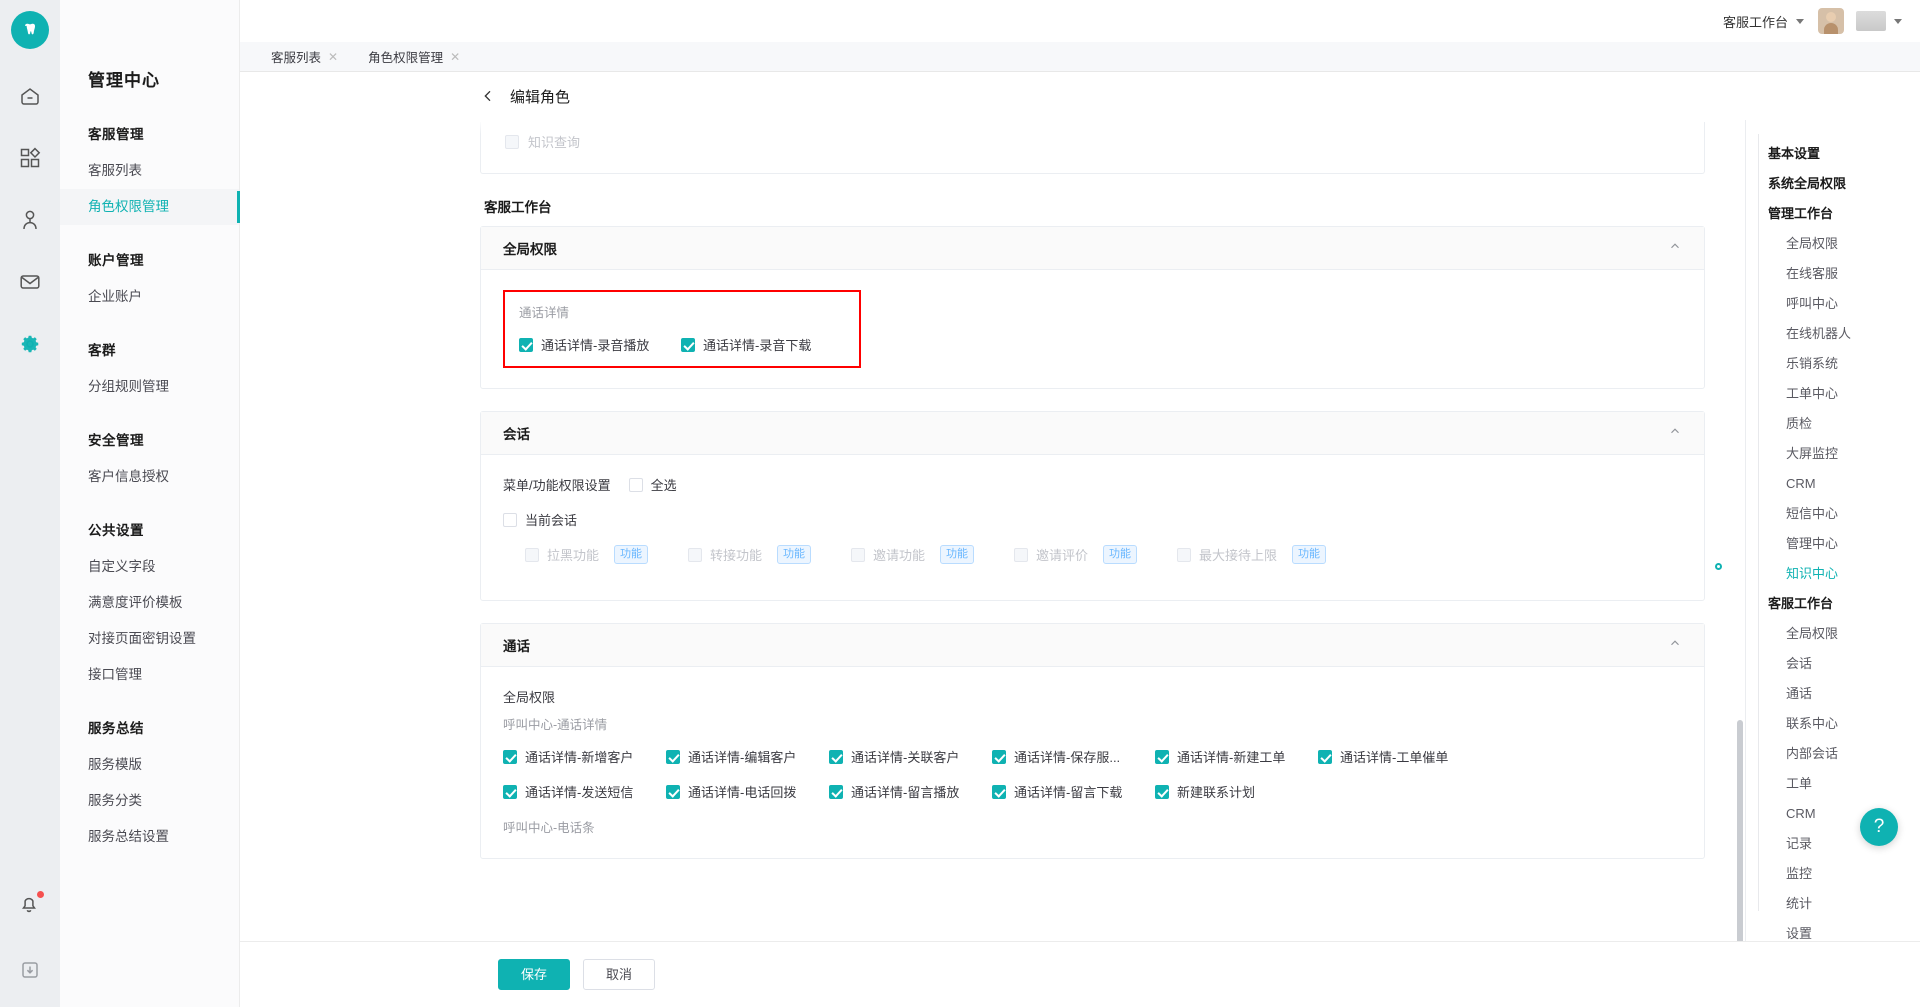 This screenshot has height=1007, width=1920. I want to click on form-footer: 保存 取消, so click(1080, 974).